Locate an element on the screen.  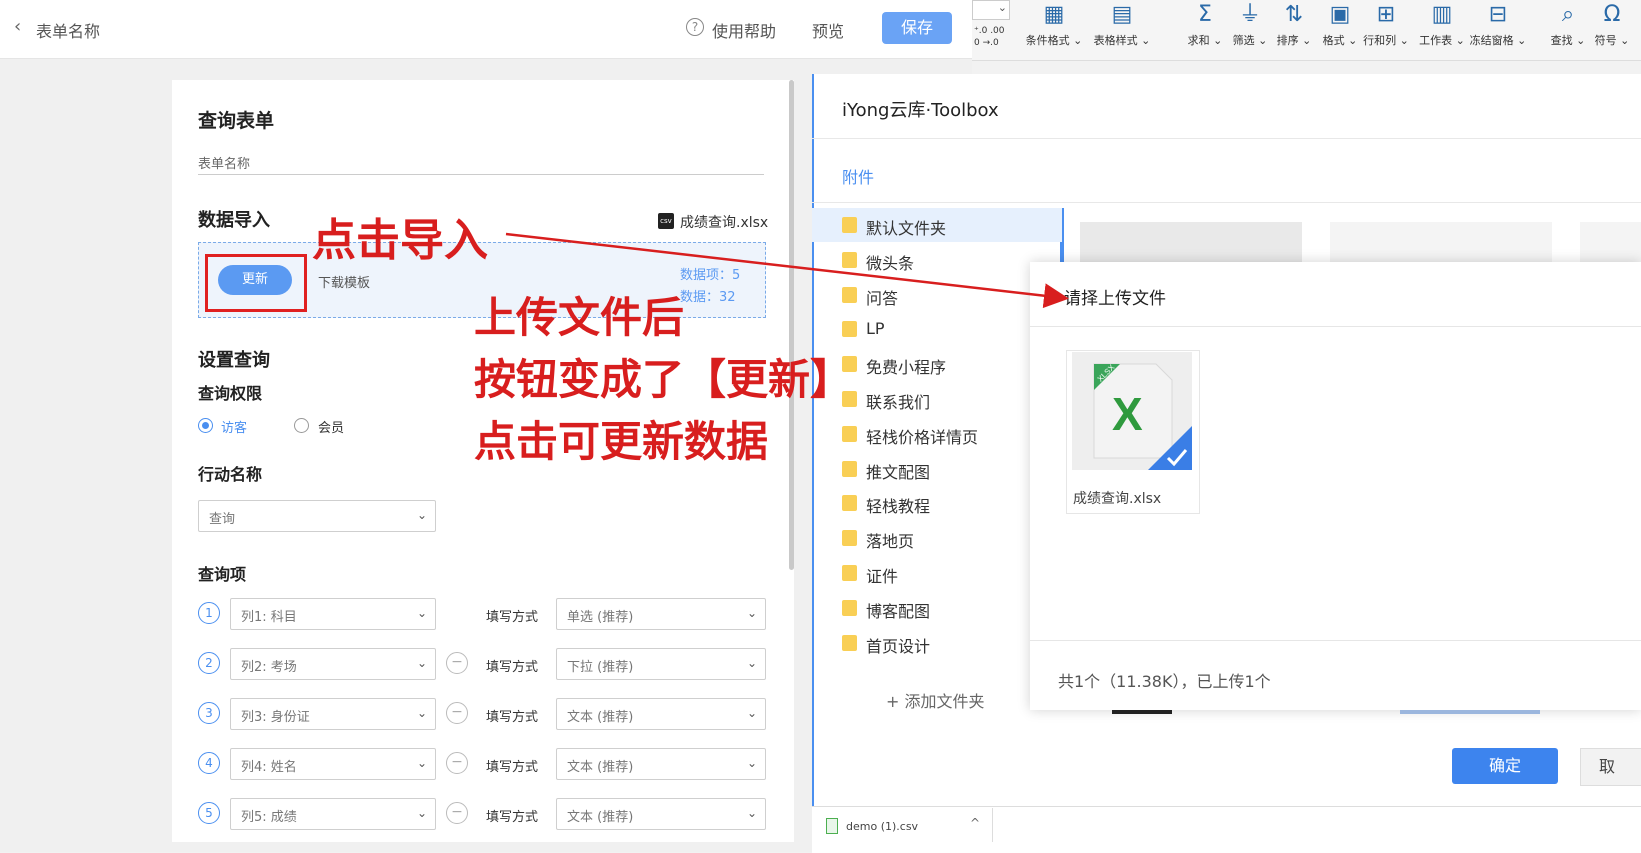
annotation-line3: 点击可更新数据 is located at coordinates (621, 441).